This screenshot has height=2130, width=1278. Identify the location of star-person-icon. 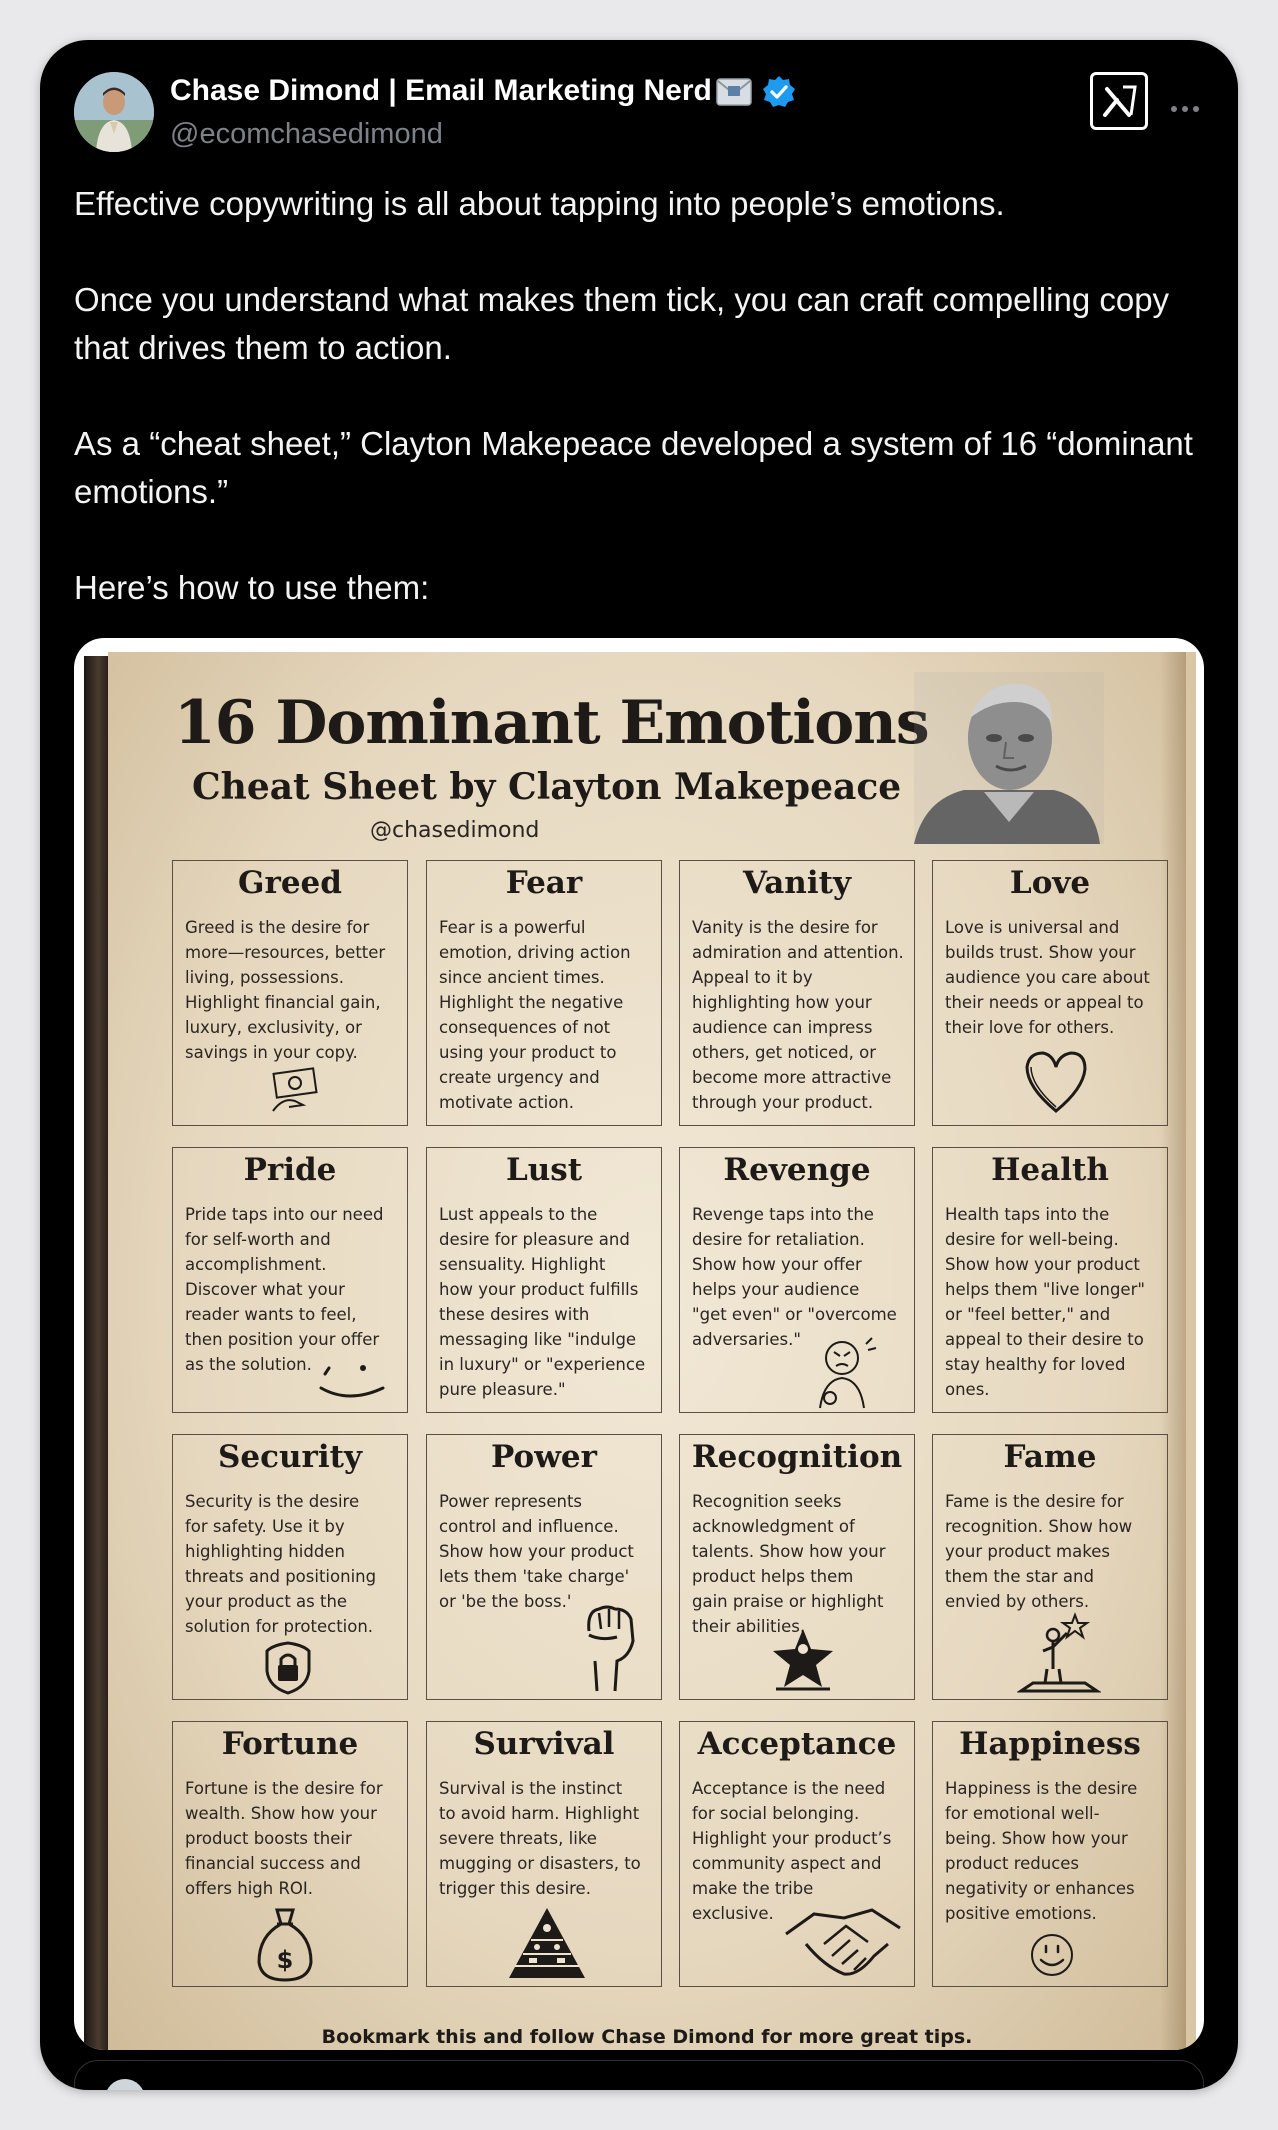
(803, 1661).